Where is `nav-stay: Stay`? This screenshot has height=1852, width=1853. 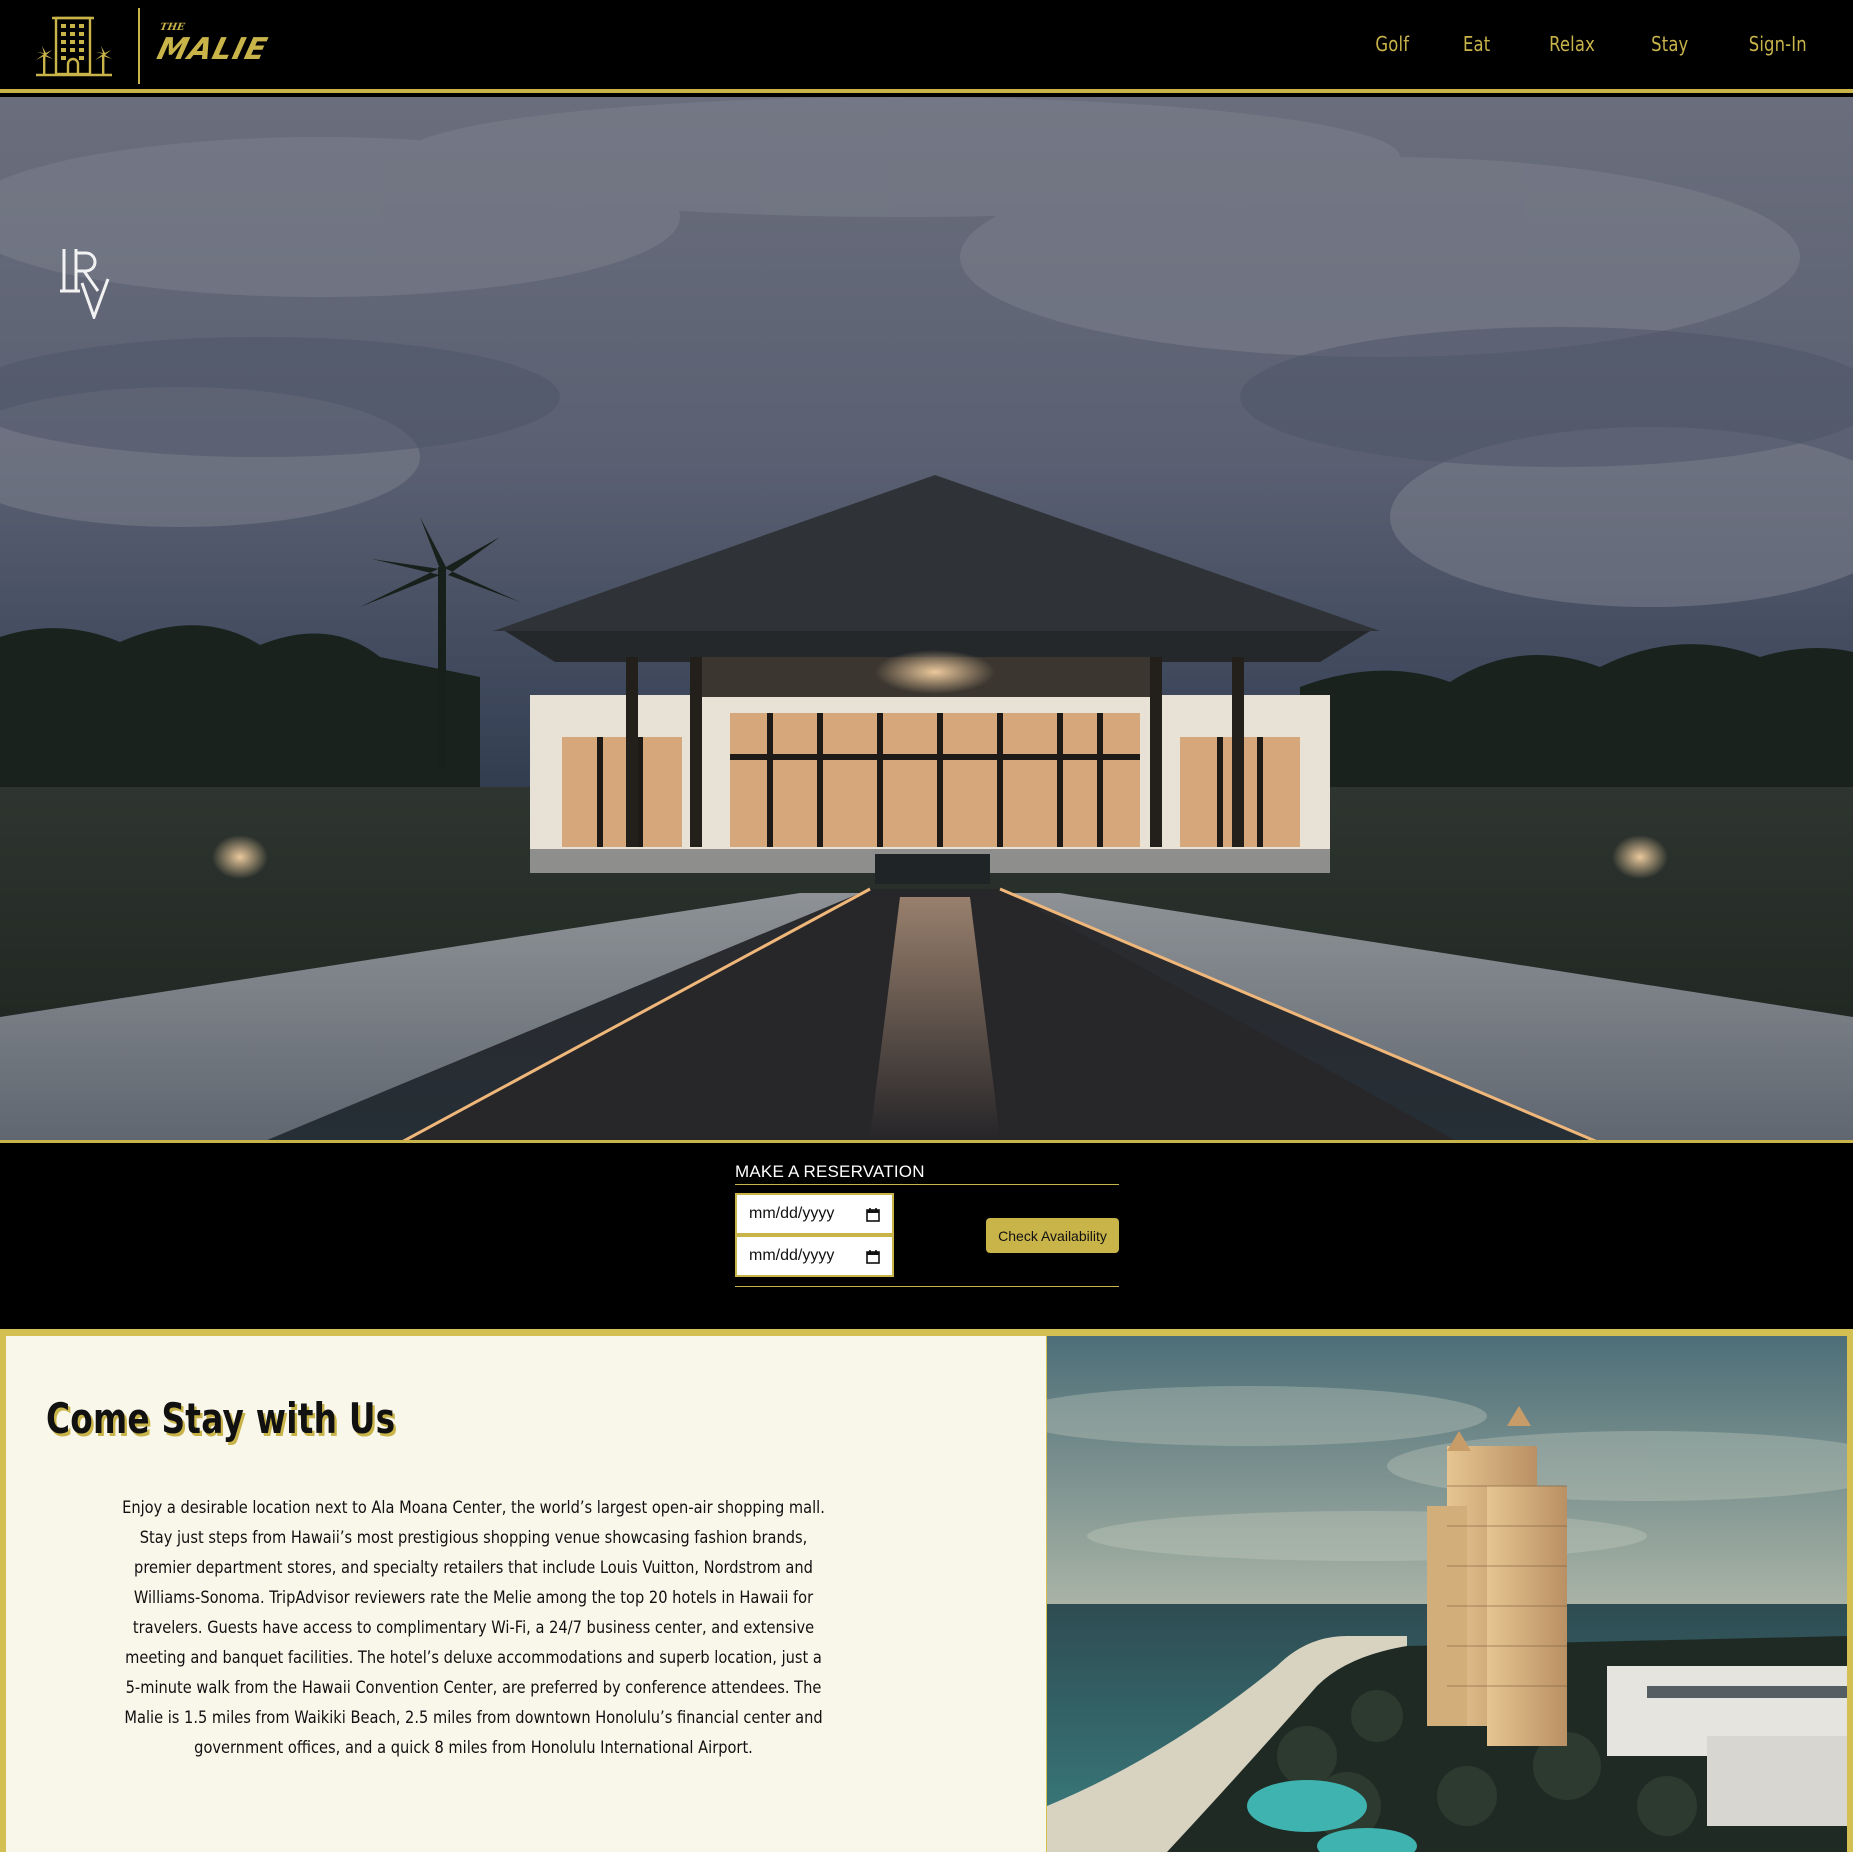
nav-stay: Stay is located at coordinates (1669, 44).